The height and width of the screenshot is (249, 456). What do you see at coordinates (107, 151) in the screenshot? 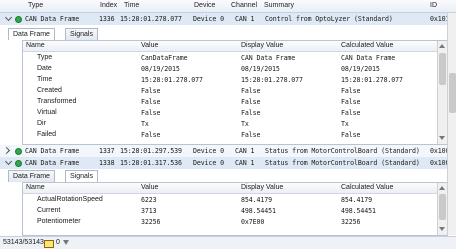
I see `message-index: 1337` at bounding box center [107, 151].